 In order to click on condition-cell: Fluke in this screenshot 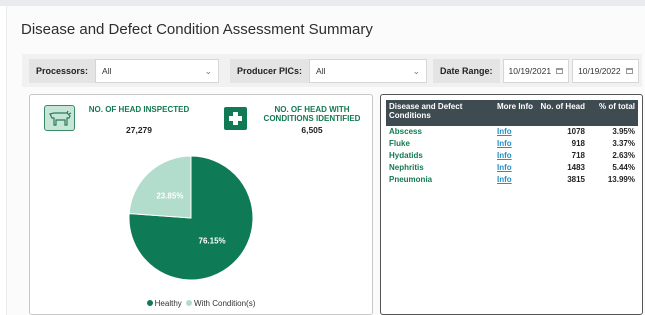, I will do `click(399, 143)`.